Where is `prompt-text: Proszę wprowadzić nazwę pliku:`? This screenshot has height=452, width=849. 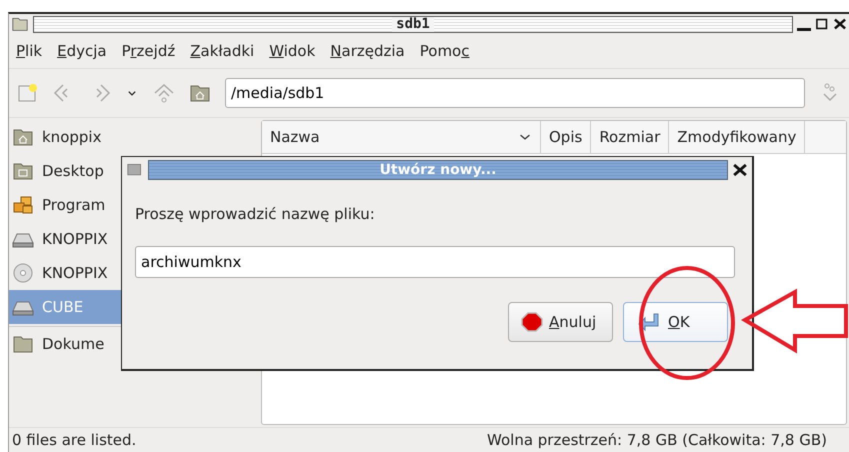 prompt-text: Proszę wprowadzić nazwę pliku: is located at coordinates (255, 214).